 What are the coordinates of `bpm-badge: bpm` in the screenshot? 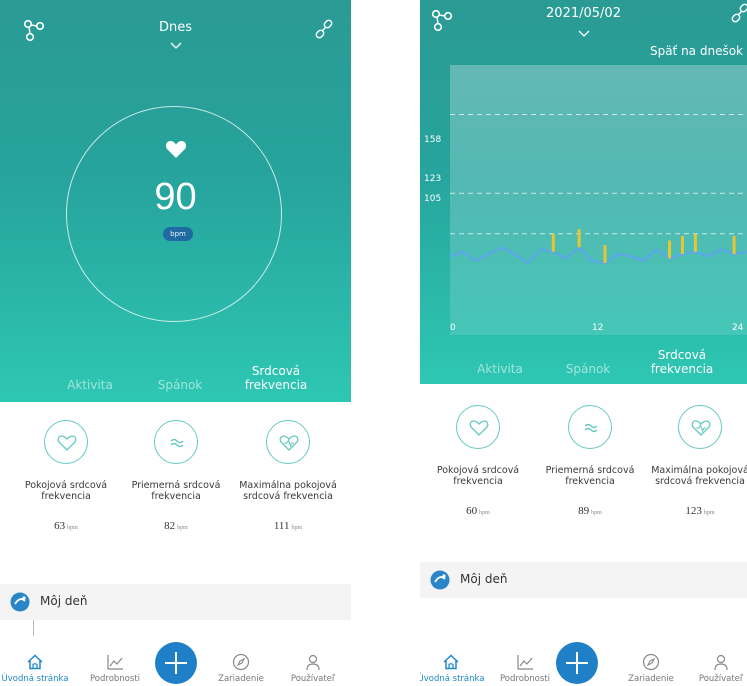 It's located at (178, 234).